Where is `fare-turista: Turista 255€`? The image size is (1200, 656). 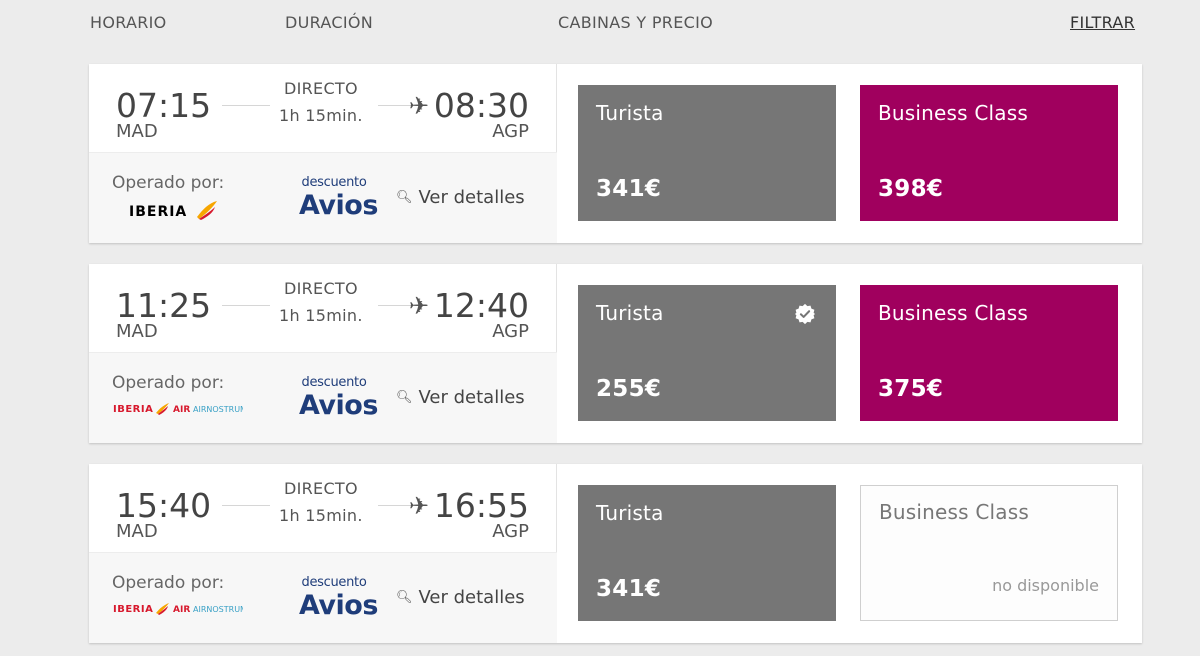
fare-turista: Turista 255€ is located at coordinates (707, 353).